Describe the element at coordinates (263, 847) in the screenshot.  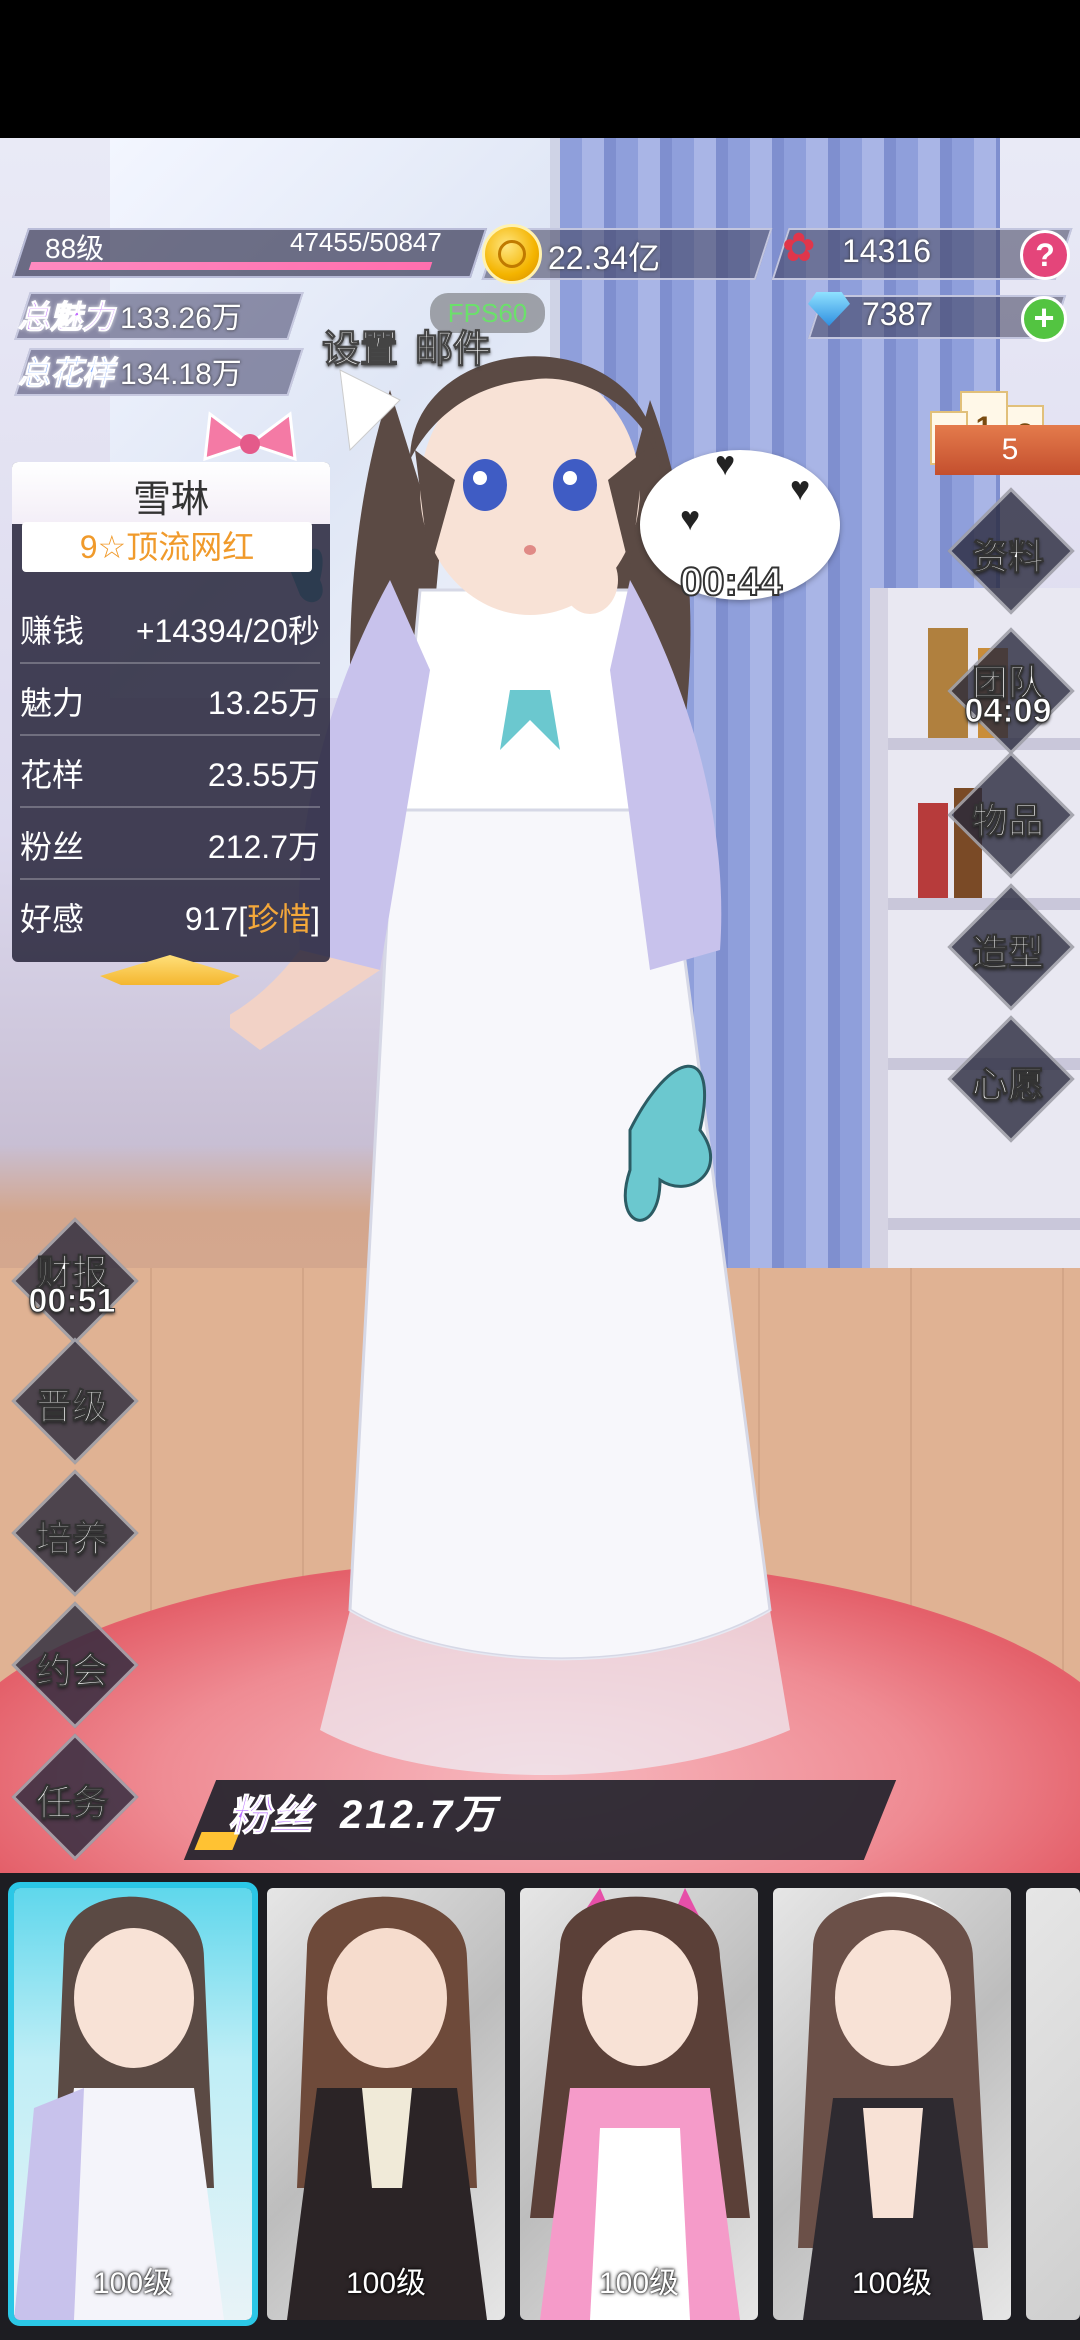
I see `stat-value: 212.7万` at that location.